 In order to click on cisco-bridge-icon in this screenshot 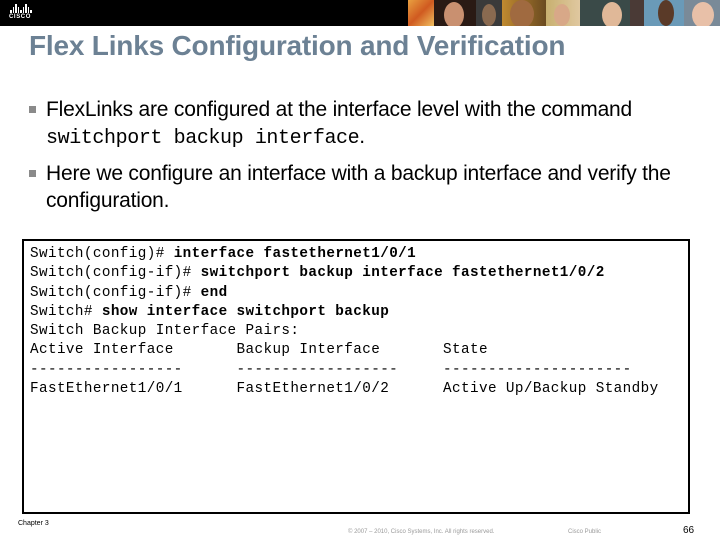, I will do `click(25, 8)`.